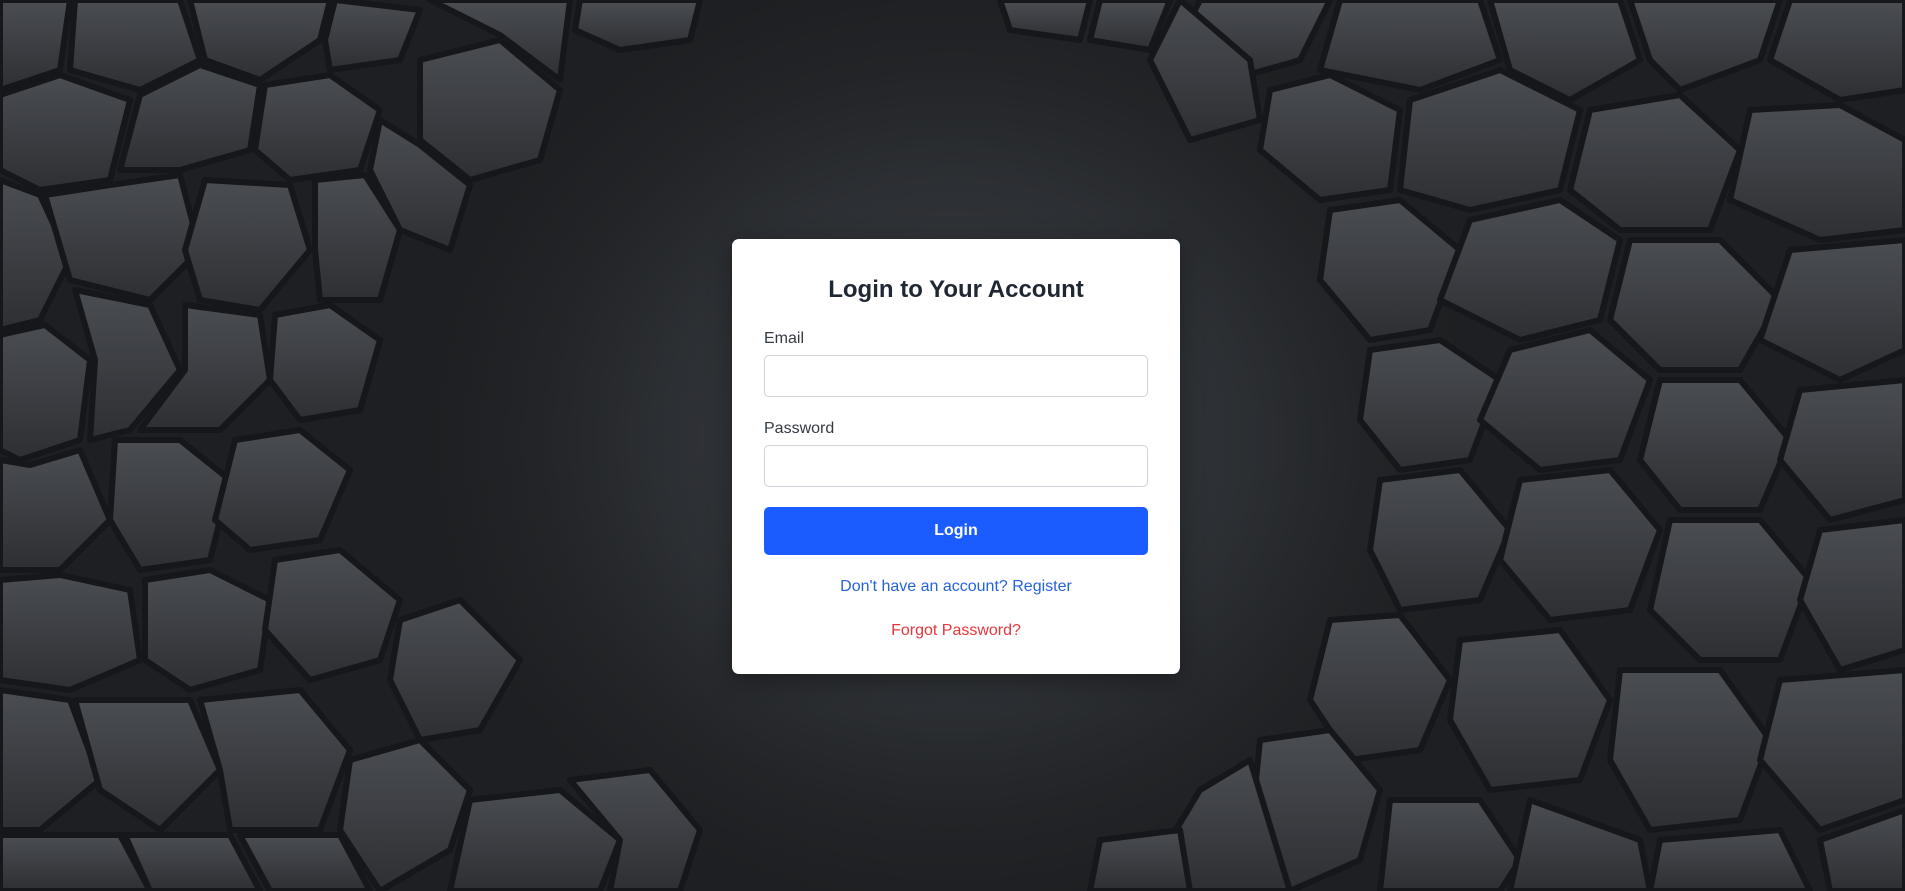 The height and width of the screenshot is (891, 1905). What do you see at coordinates (956, 289) in the screenshot?
I see `page-title: Login to Your Account` at bounding box center [956, 289].